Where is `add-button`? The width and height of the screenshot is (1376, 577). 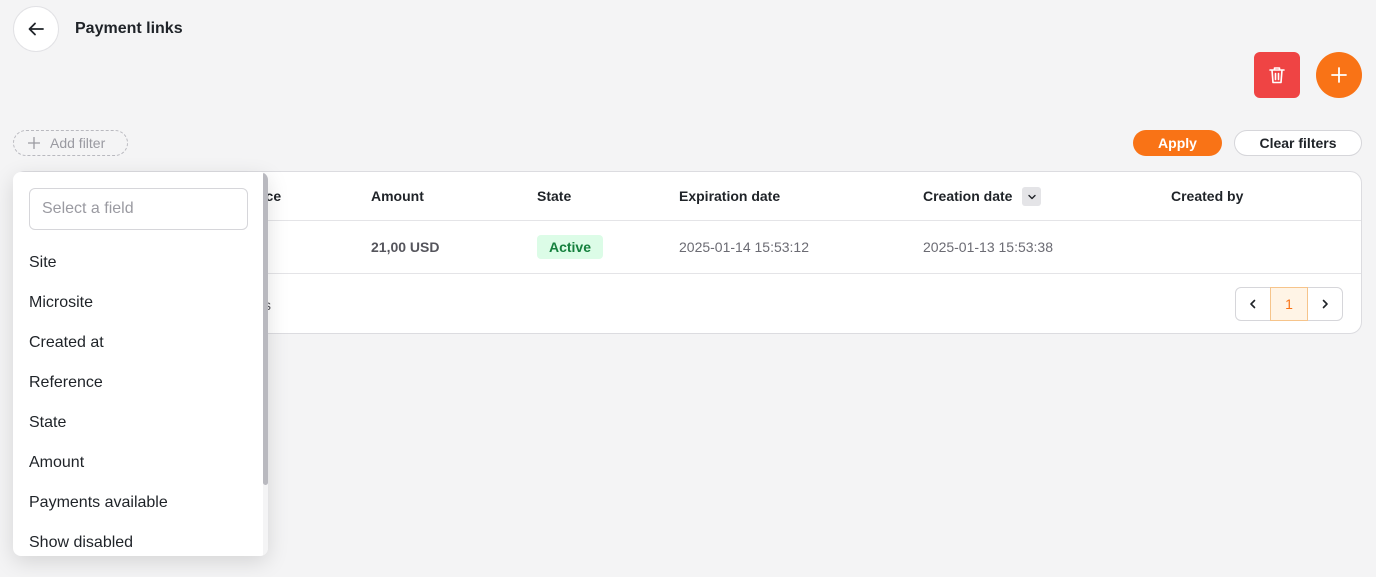 add-button is located at coordinates (1339, 75).